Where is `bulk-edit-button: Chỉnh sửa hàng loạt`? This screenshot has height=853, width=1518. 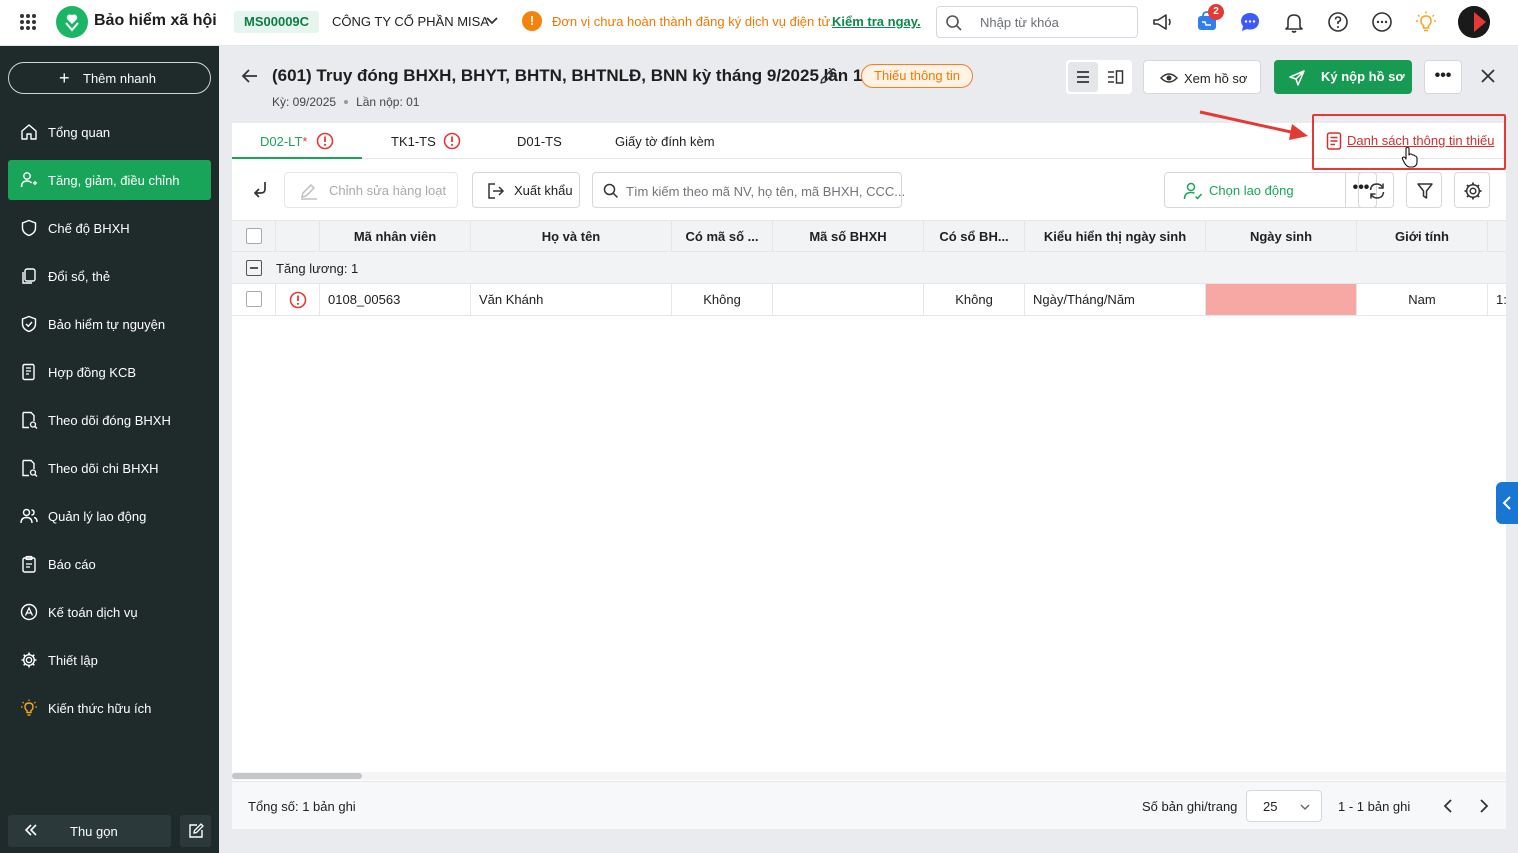
bulk-edit-button: Chỉnh sửa hàng loạt is located at coordinates (371, 190).